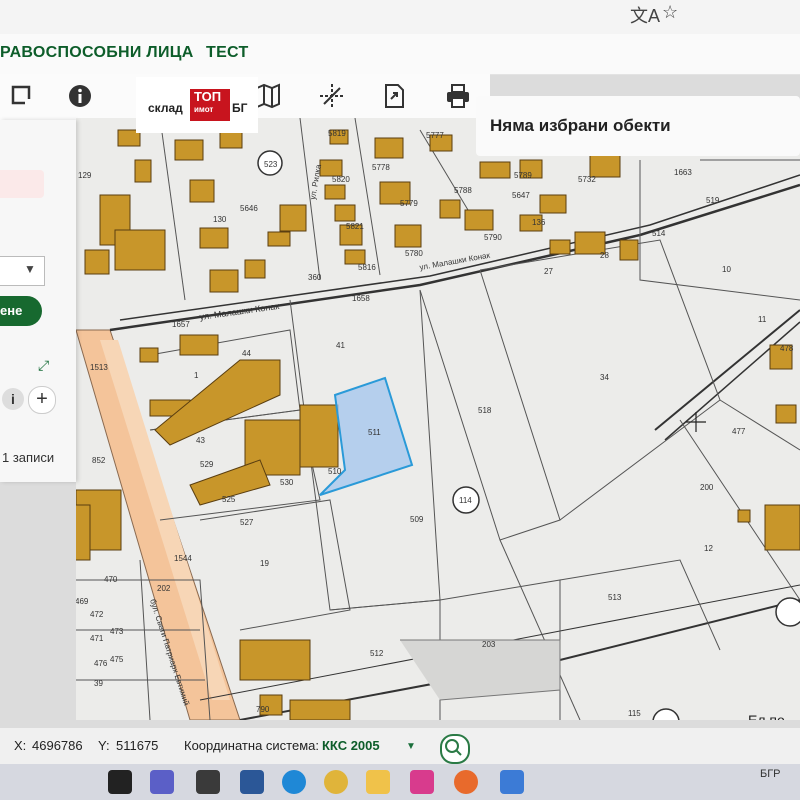  What do you see at coordinates (120, 782) in the screenshot?
I see `task-view-icon` at bounding box center [120, 782].